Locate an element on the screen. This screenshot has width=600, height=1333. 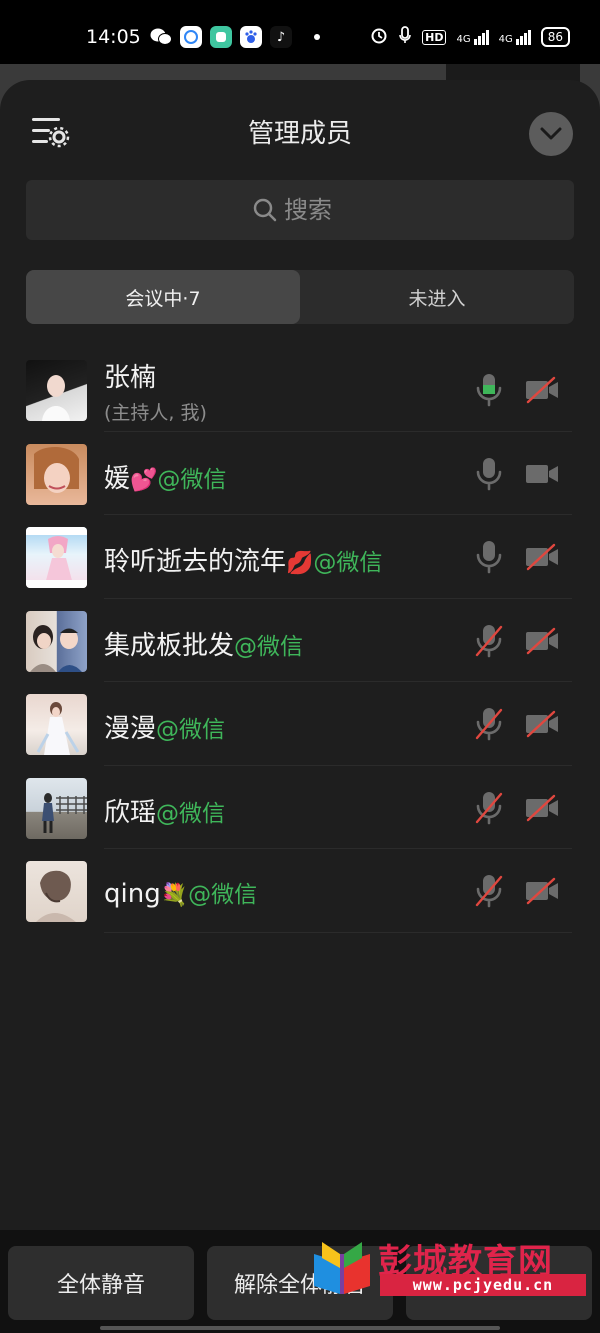
member-tabs: 会议中·7 未进入 is located at coordinates (300, 297).